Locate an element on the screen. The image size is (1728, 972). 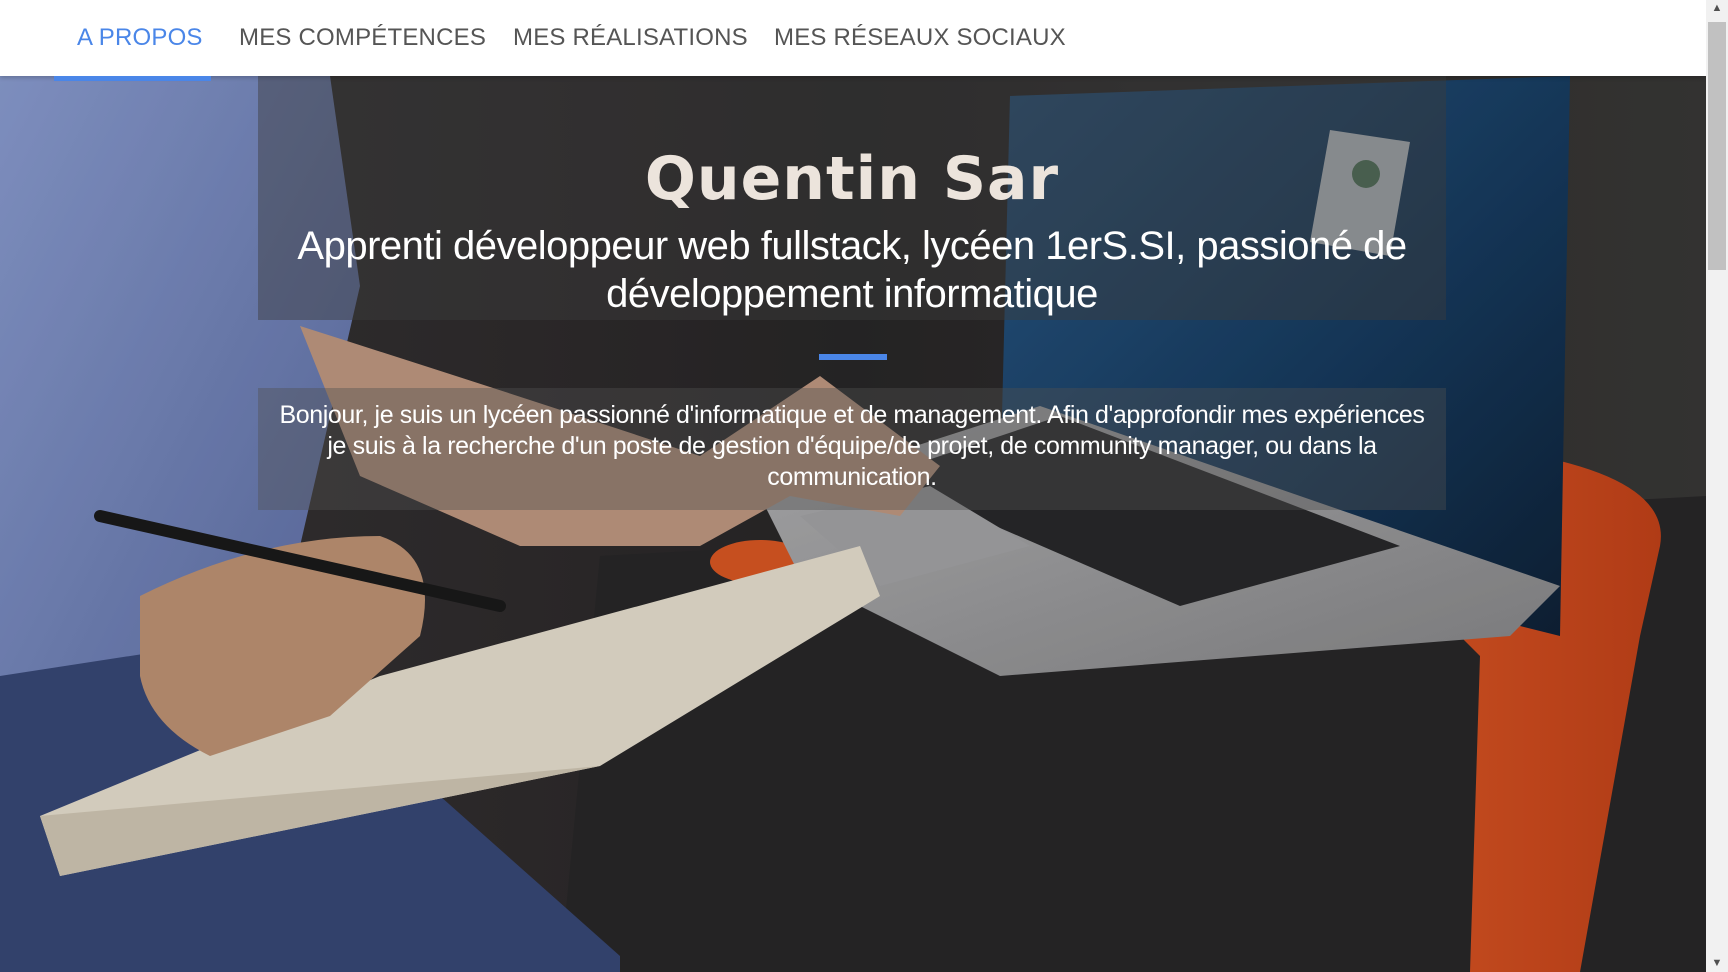
vertical-scrollbar: ▲ ▼ is located at coordinates (1717, 486).